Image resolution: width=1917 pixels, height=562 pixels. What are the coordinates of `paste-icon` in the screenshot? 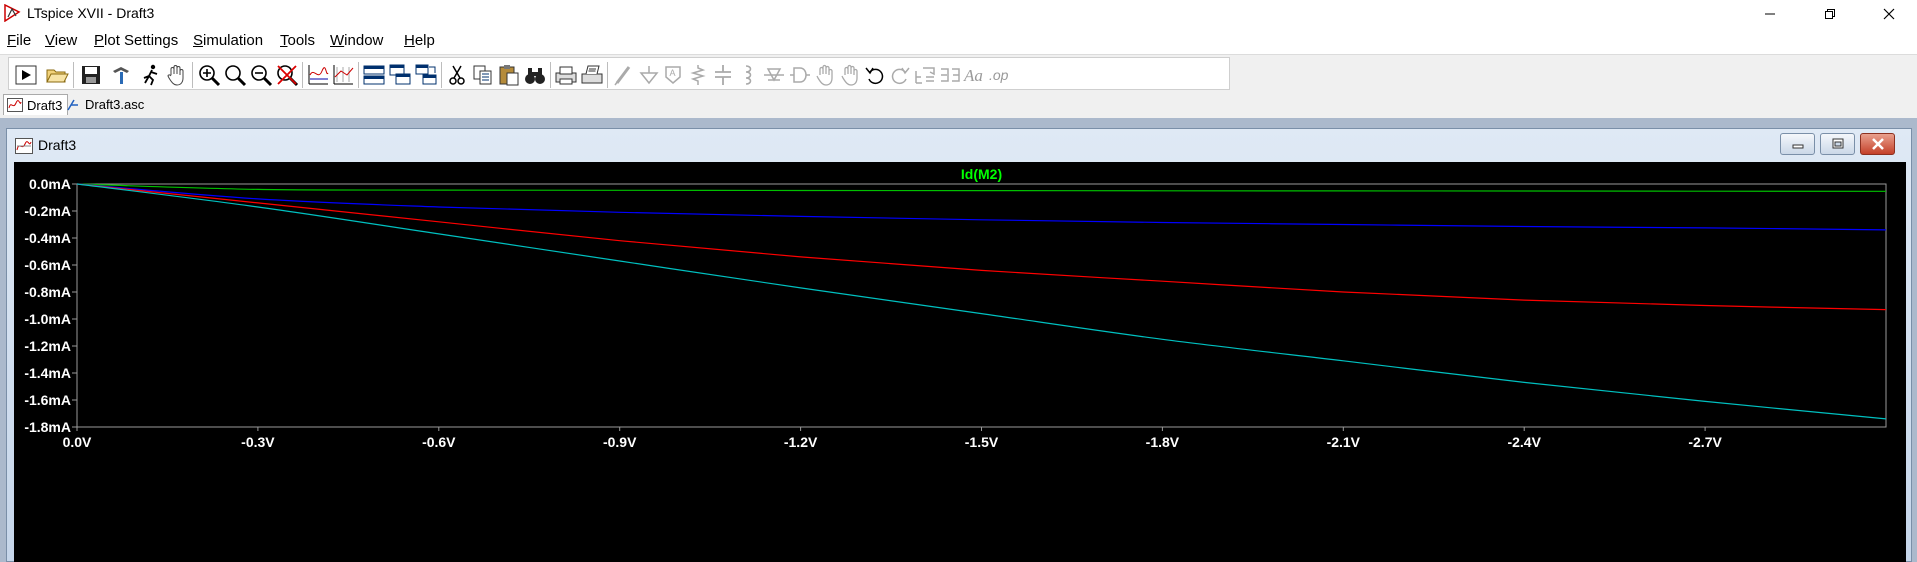 It's located at (509, 75).